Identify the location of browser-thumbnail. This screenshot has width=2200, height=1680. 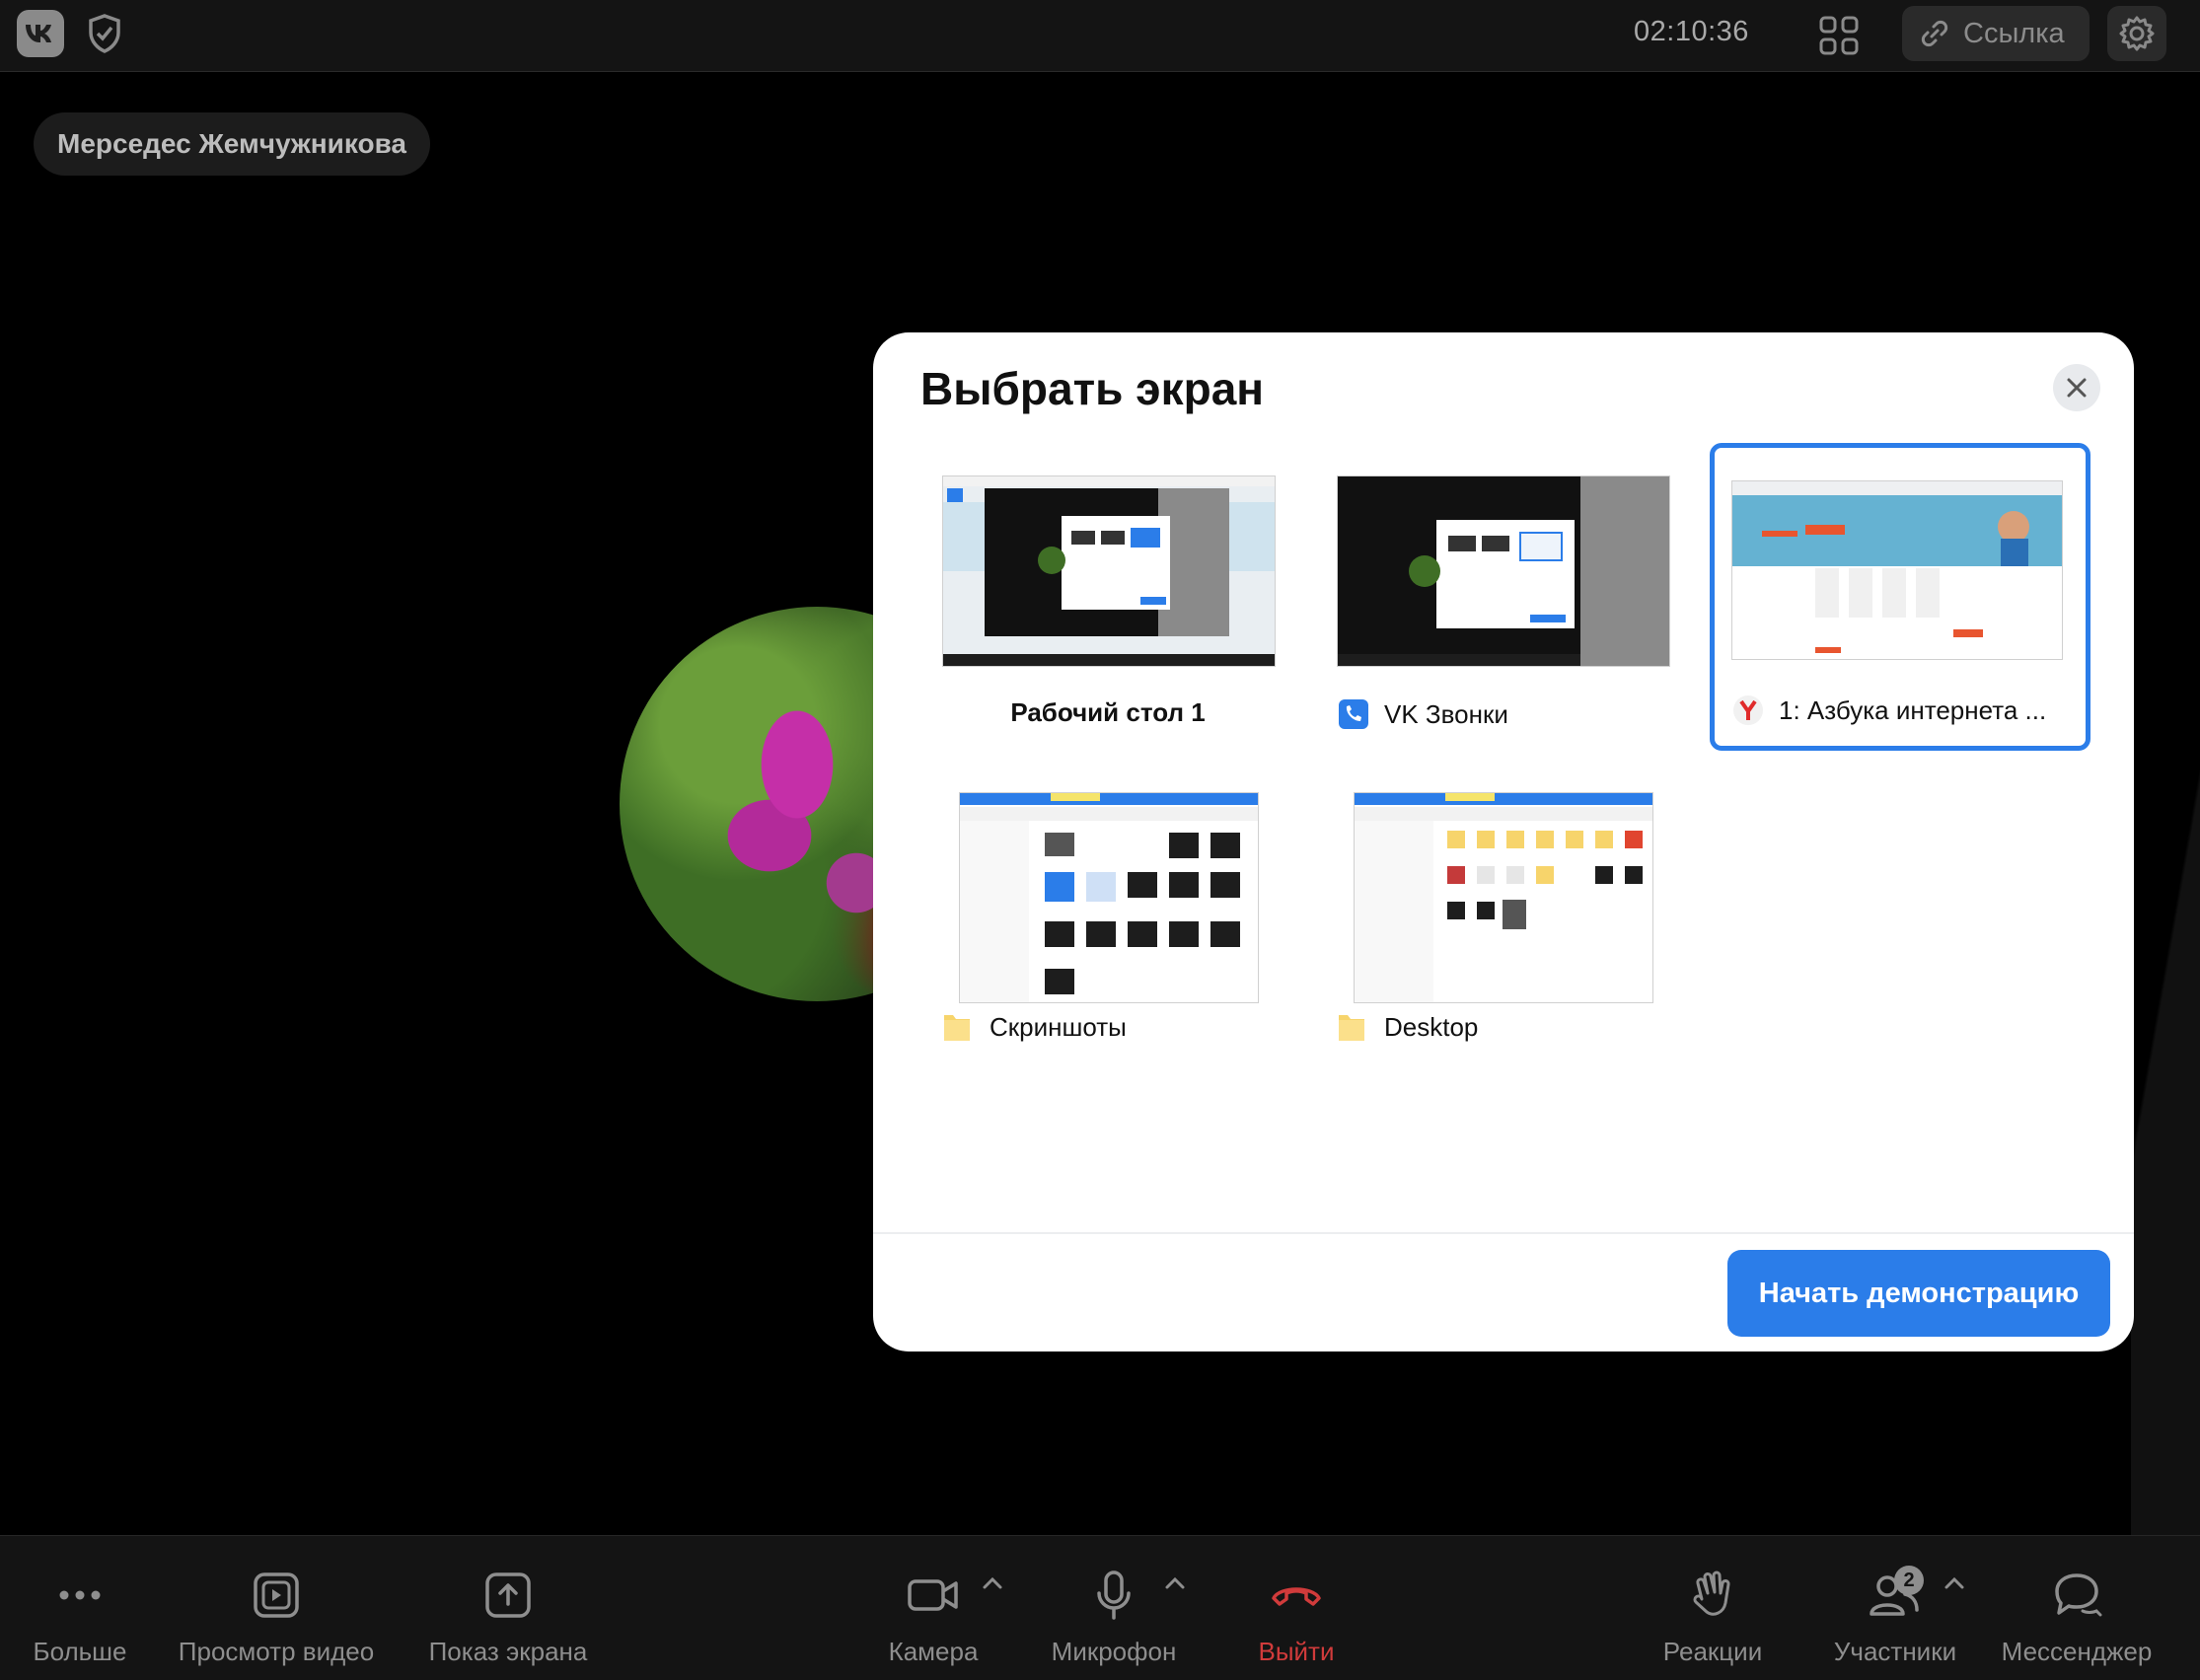
(1897, 570).